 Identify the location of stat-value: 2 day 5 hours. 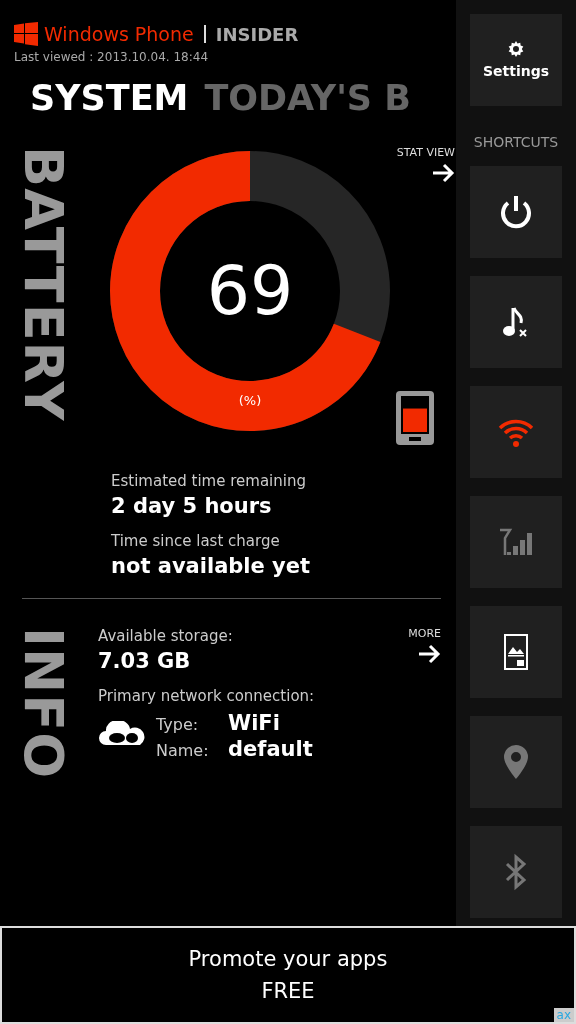
(192, 506).